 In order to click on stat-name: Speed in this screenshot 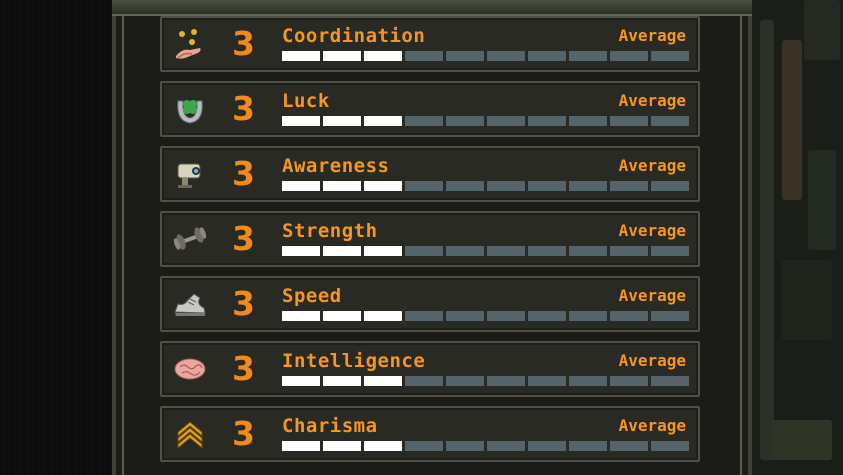, I will do `click(312, 296)`.